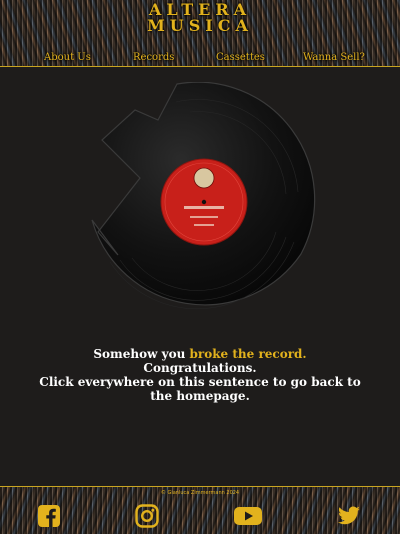  I want to click on site-logo: ALTERA MUSICA, so click(200, 18).